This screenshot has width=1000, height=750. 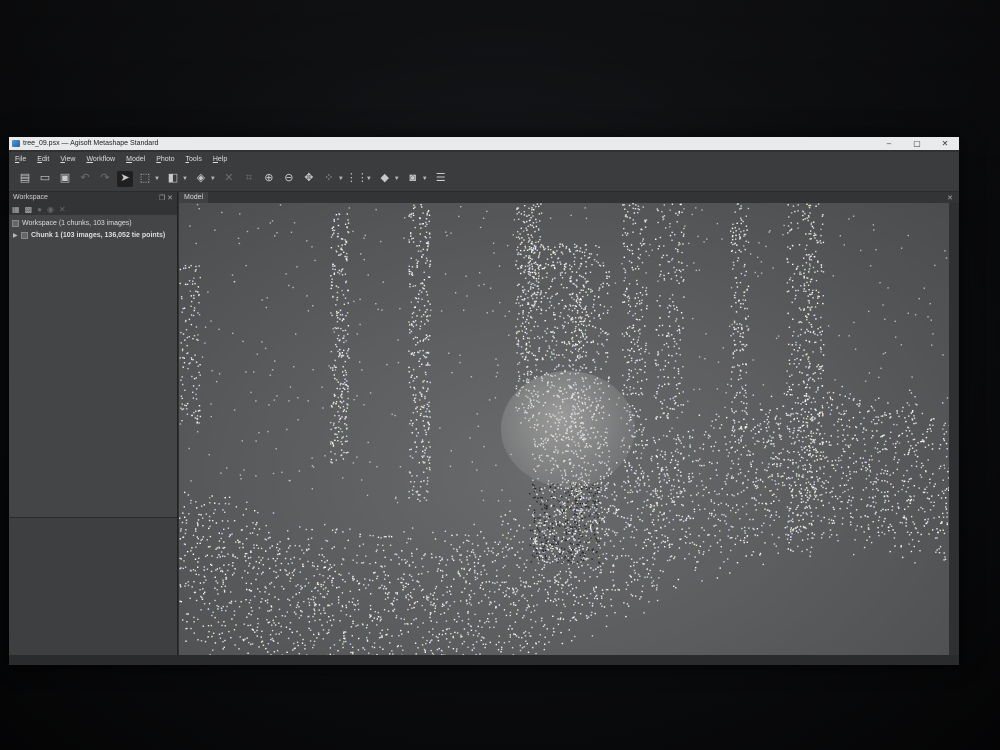 I want to click on maximize-button: ▢, so click(x=917, y=143).